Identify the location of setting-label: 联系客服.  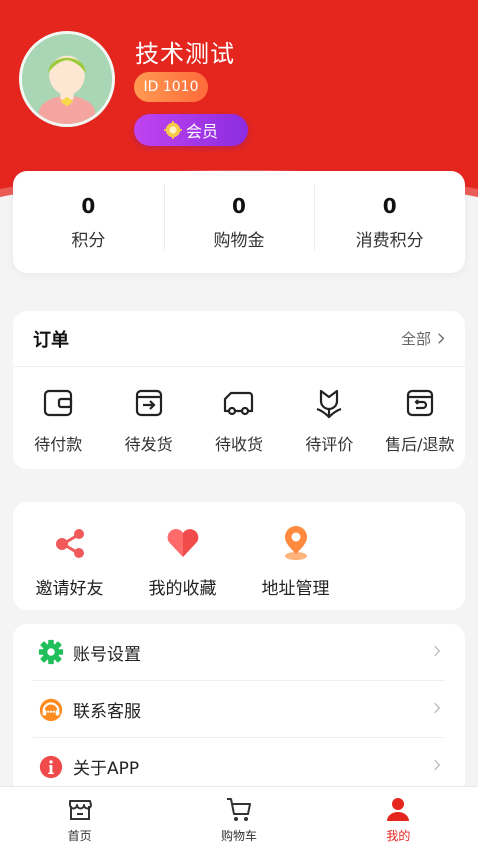
(107, 711).